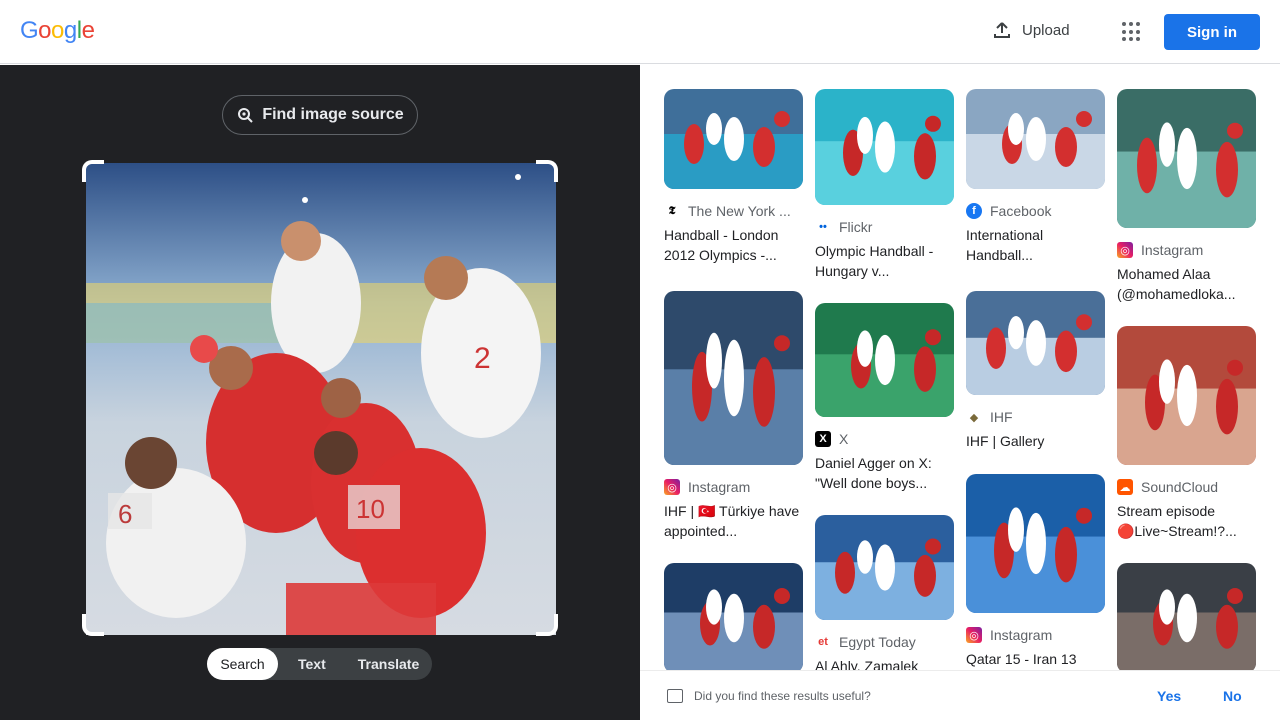 Image resolution: width=1280 pixels, height=720 pixels. Describe the element at coordinates (1001, 417) in the screenshot. I see `result-source-name: IHF` at that location.